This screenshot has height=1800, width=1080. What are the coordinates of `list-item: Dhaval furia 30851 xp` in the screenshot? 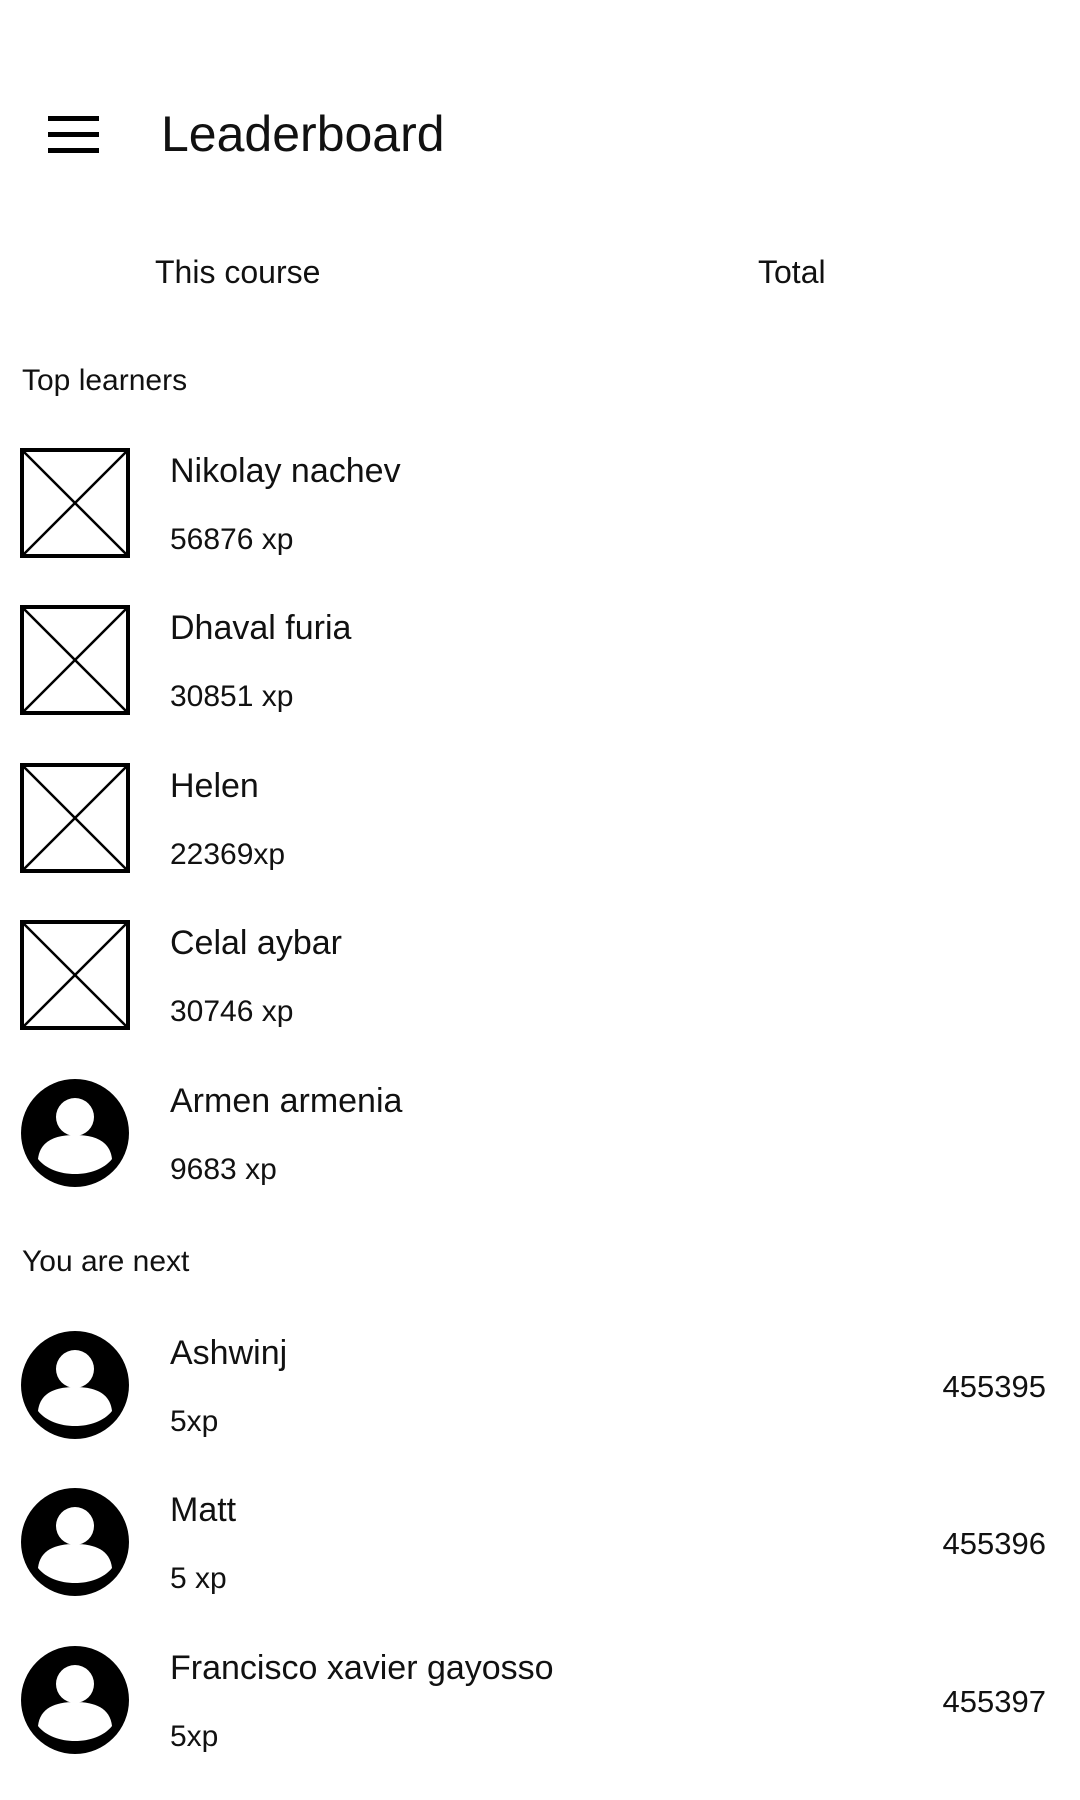 It's located at (540, 670).